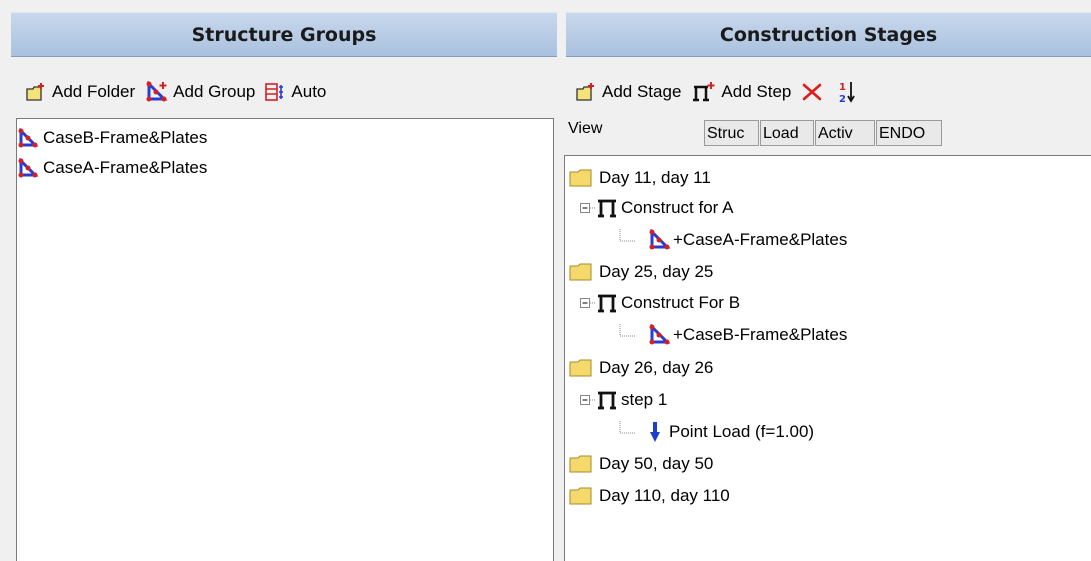 The image size is (1091, 561). I want to click on view-label: View, so click(585, 128).